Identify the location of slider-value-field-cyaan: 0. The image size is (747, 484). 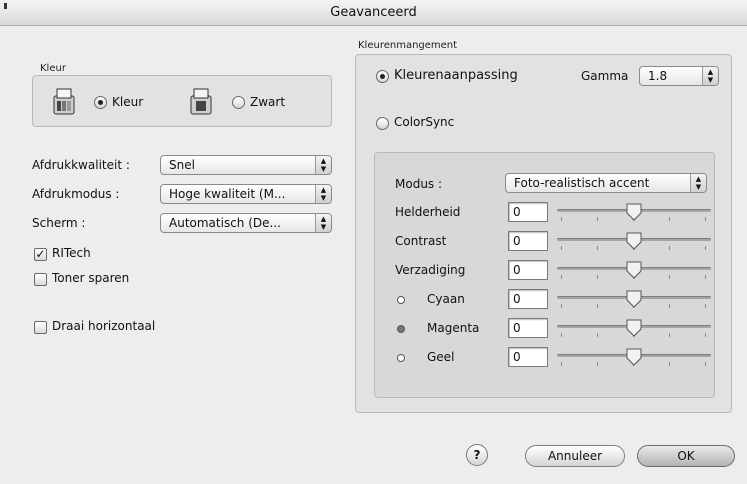
(528, 299).